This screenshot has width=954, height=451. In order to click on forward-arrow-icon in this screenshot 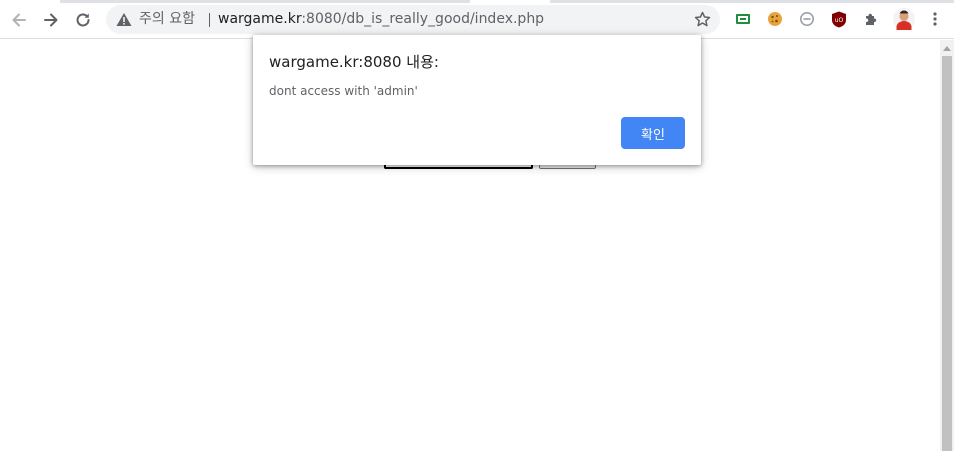, I will do `click(51, 20)`.